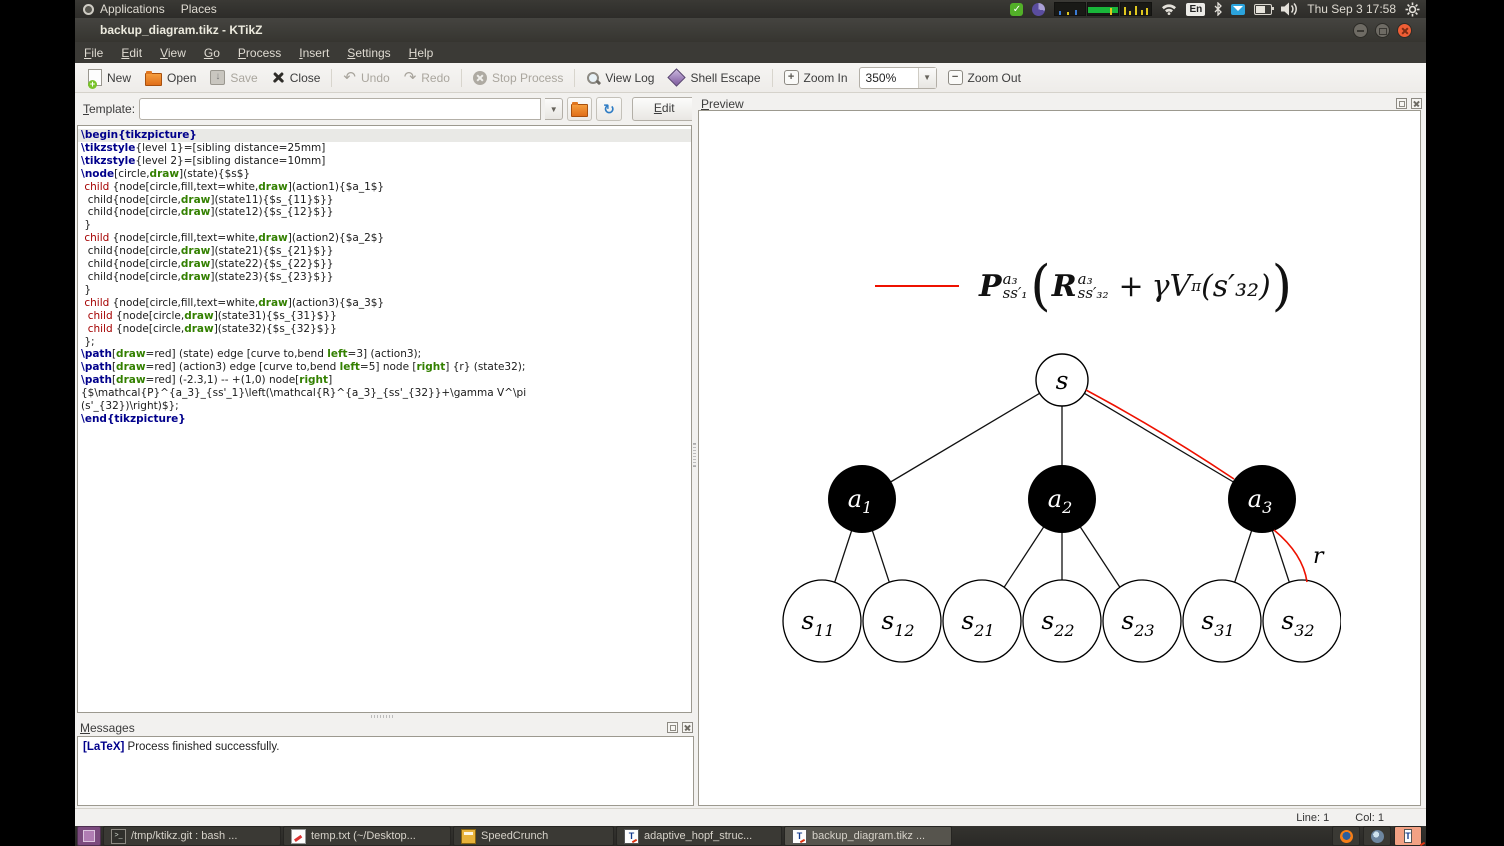 The image size is (1504, 846). Describe the element at coordinates (1196, 9) in the screenshot. I see `keyboard-layout-indicator: En` at that location.